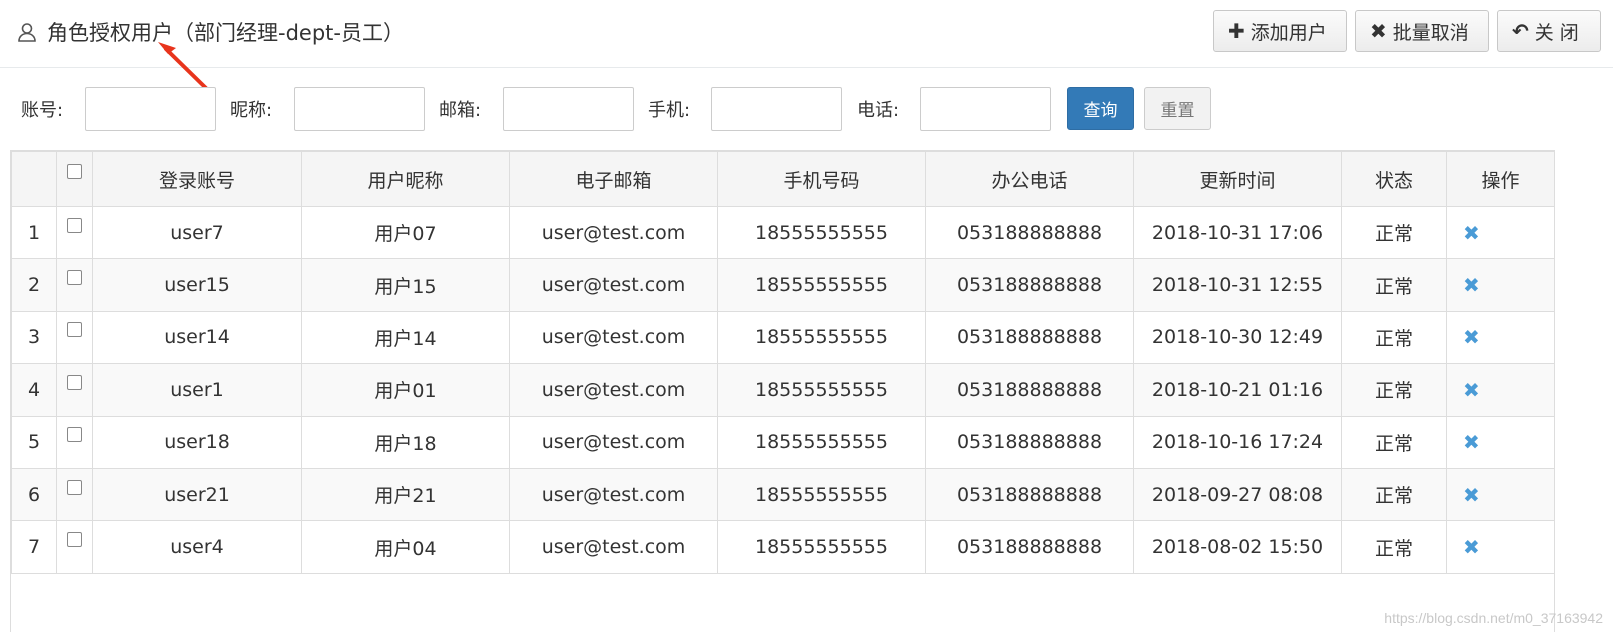  I want to click on select-all-cell, so click(74, 179).